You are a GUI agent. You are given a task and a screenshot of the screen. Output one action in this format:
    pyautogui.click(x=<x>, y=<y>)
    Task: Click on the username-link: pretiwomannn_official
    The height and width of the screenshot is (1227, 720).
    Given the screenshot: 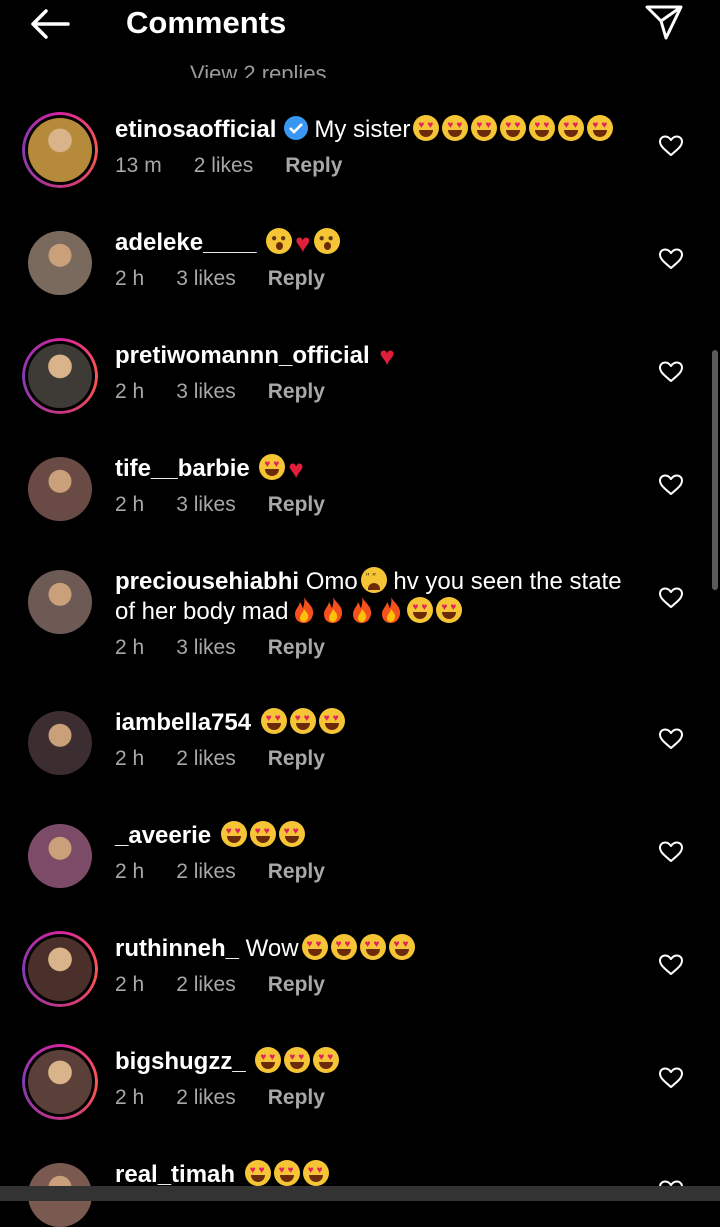 What is the action you would take?
    pyautogui.click(x=242, y=355)
    